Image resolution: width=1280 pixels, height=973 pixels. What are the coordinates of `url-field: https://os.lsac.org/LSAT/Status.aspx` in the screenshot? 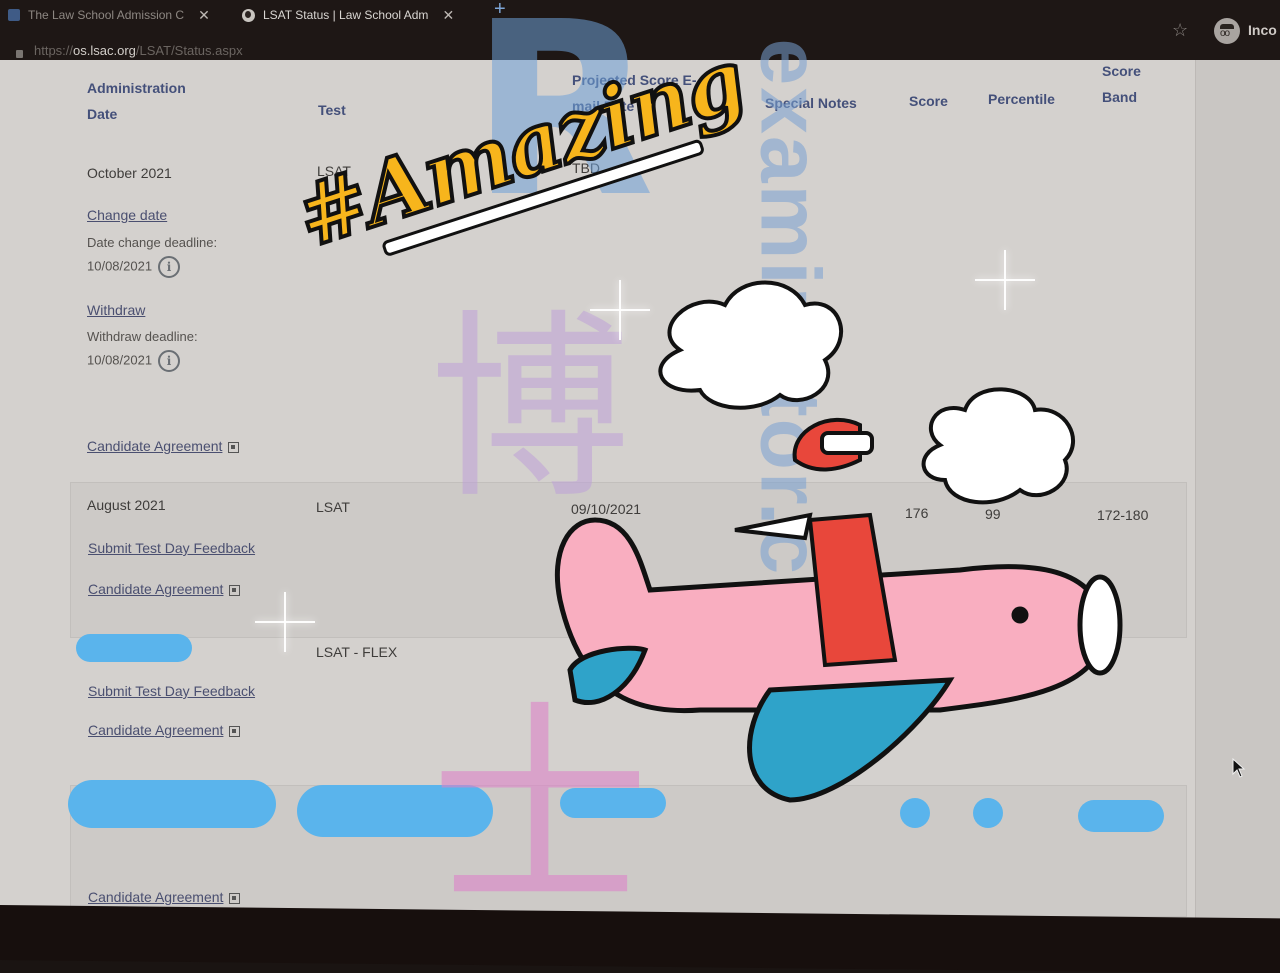 It's located at (138, 50).